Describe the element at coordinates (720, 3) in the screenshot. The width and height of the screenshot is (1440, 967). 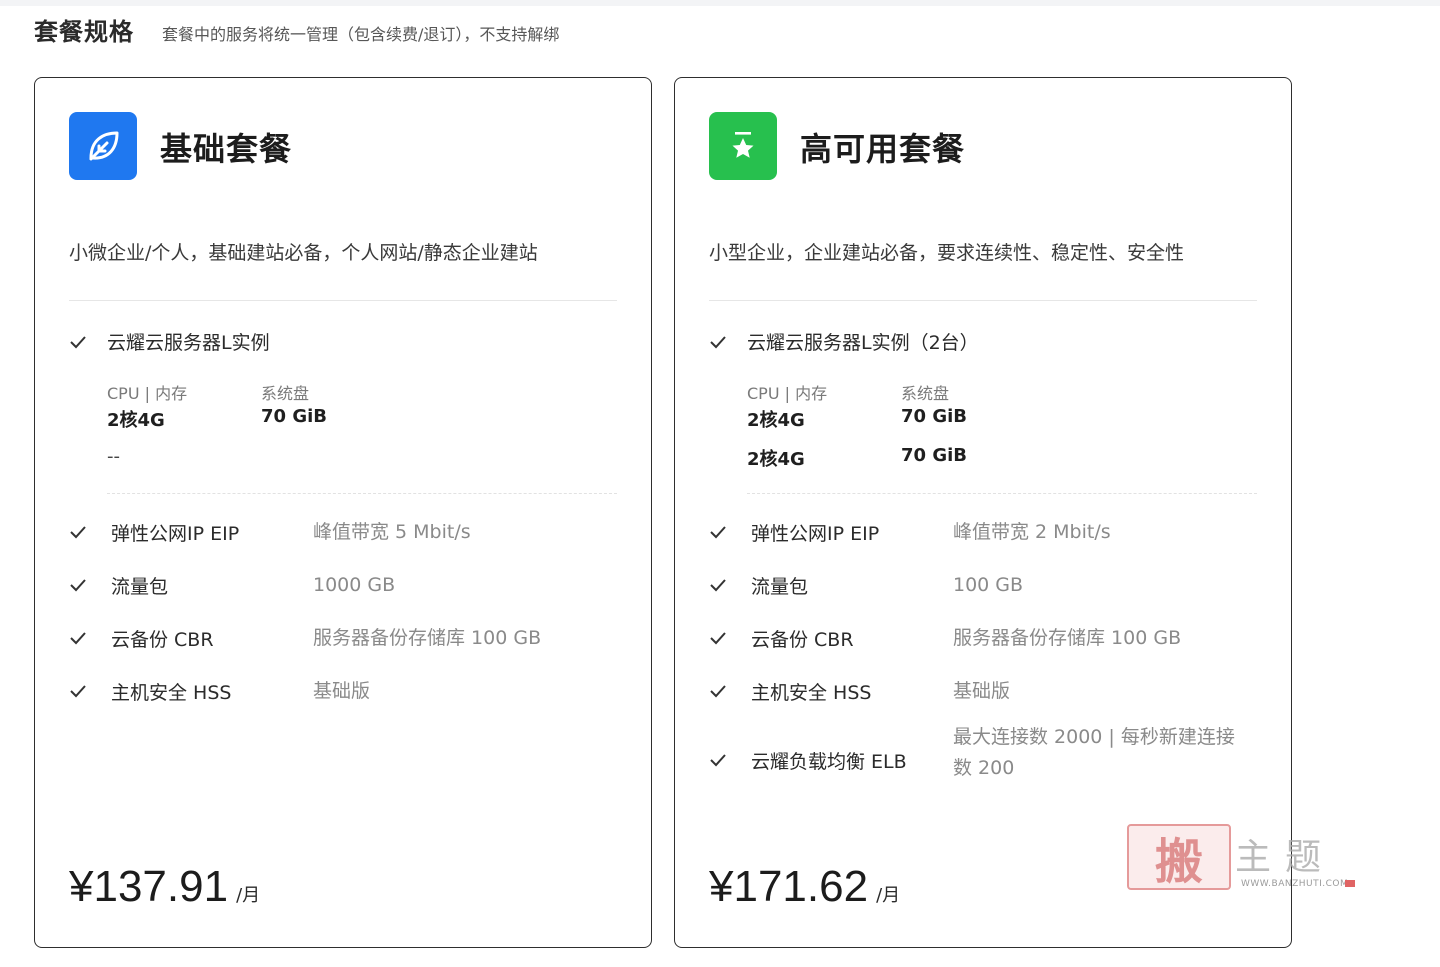
I see `top-strip` at that location.